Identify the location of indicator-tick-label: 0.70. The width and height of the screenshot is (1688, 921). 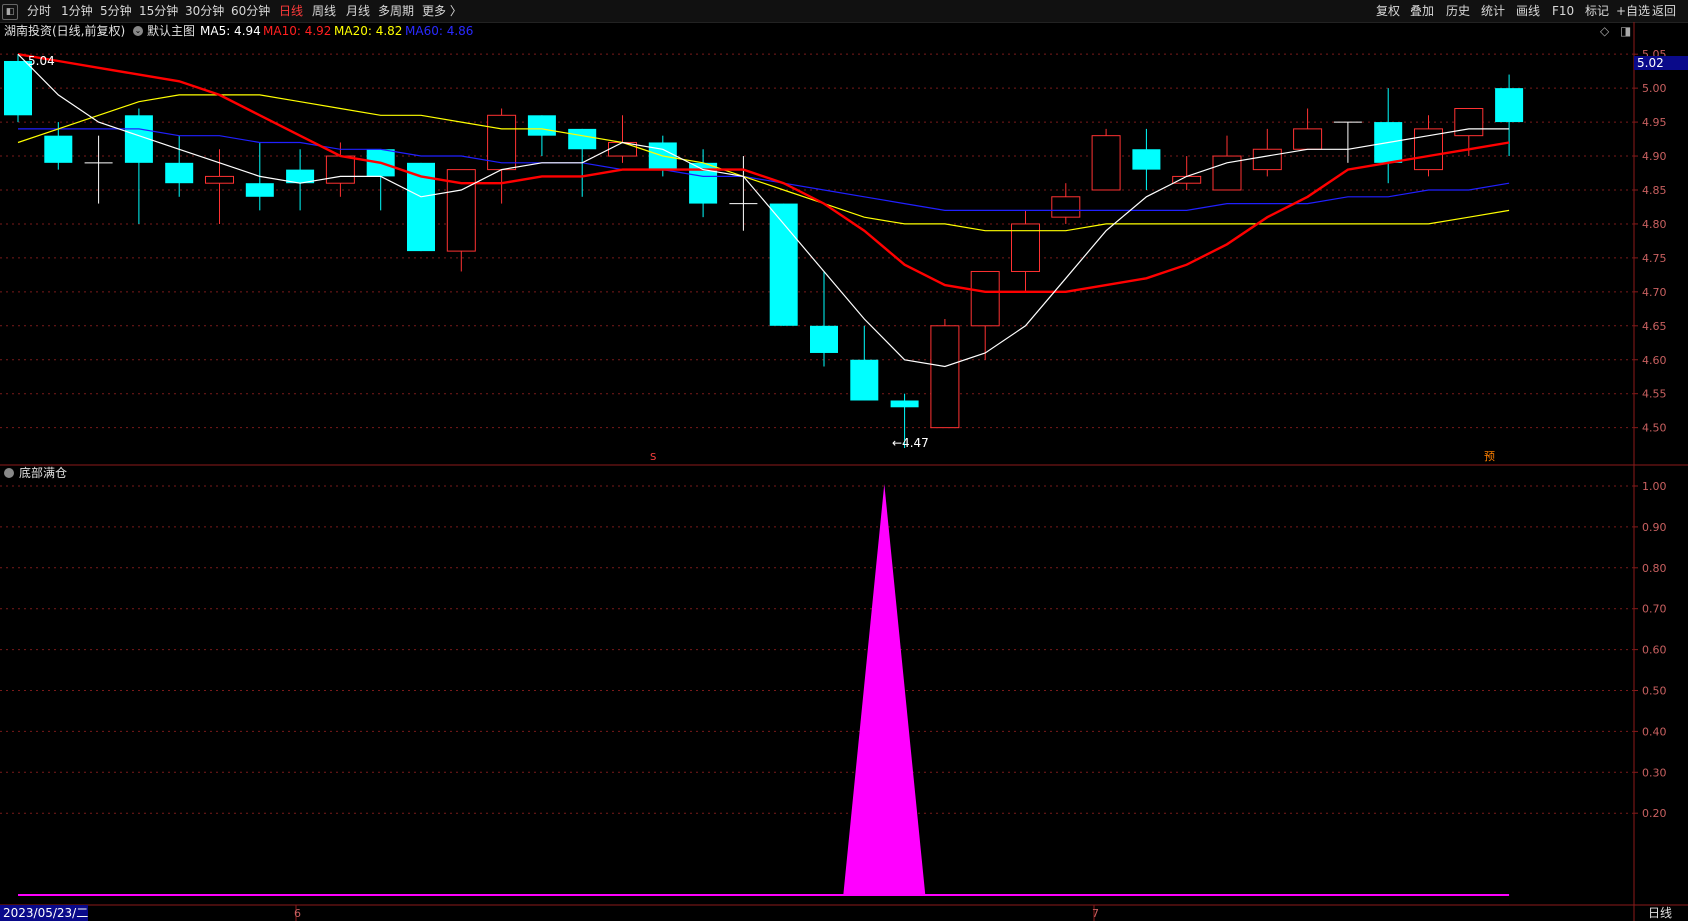
(1654, 609).